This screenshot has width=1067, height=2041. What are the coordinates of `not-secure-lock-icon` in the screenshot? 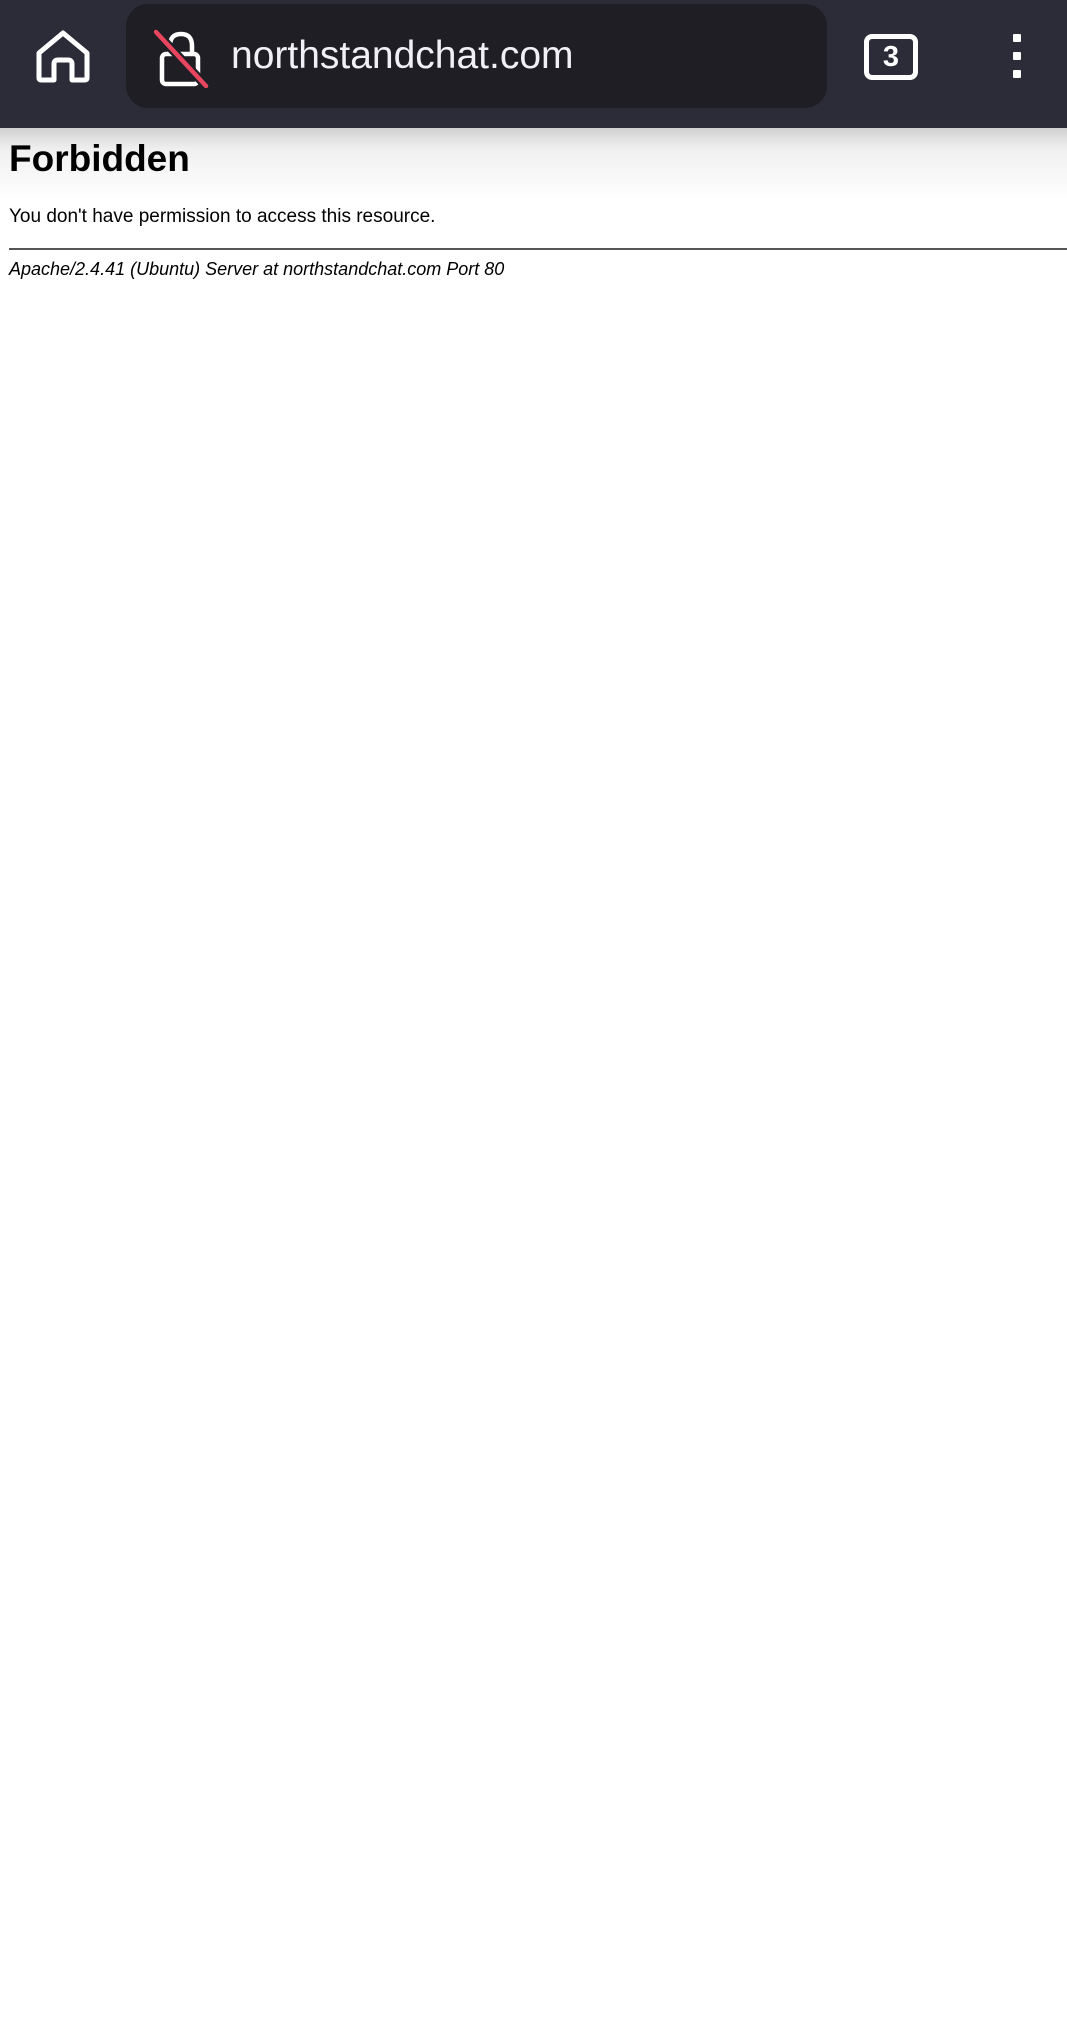 It's located at (182, 58).